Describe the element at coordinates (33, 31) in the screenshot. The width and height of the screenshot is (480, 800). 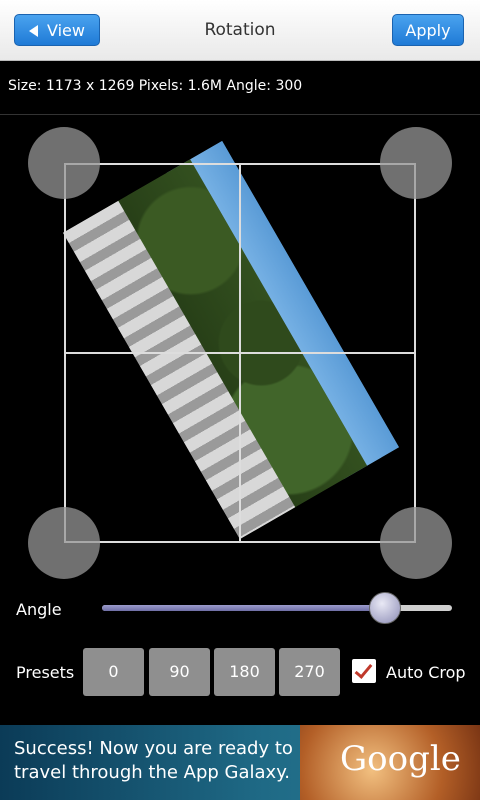
I see `back-arrow-icon` at that location.